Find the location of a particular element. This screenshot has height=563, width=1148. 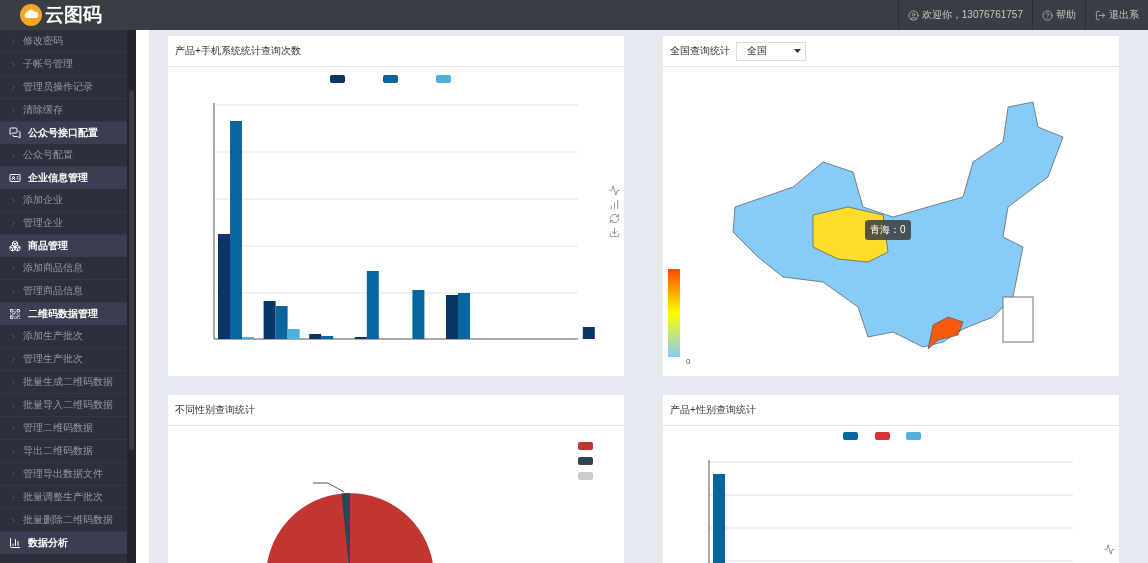

cloud-logo-icon is located at coordinates (31, 15).